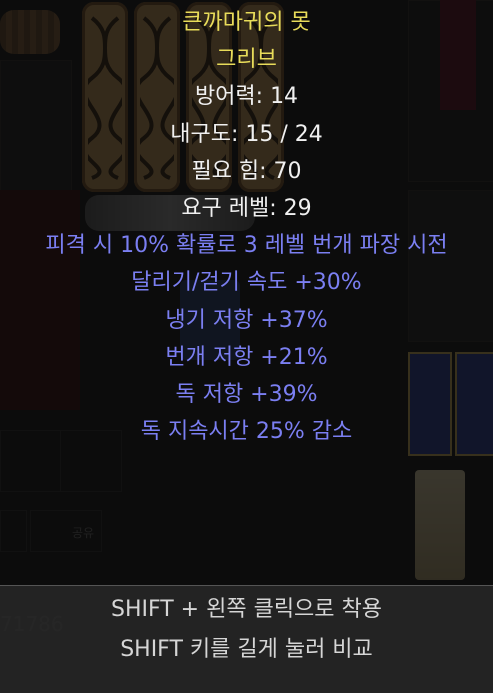  Describe the element at coordinates (246, 171) in the screenshot. I see `stat-required-strength: 필요 힘: 70` at that location.